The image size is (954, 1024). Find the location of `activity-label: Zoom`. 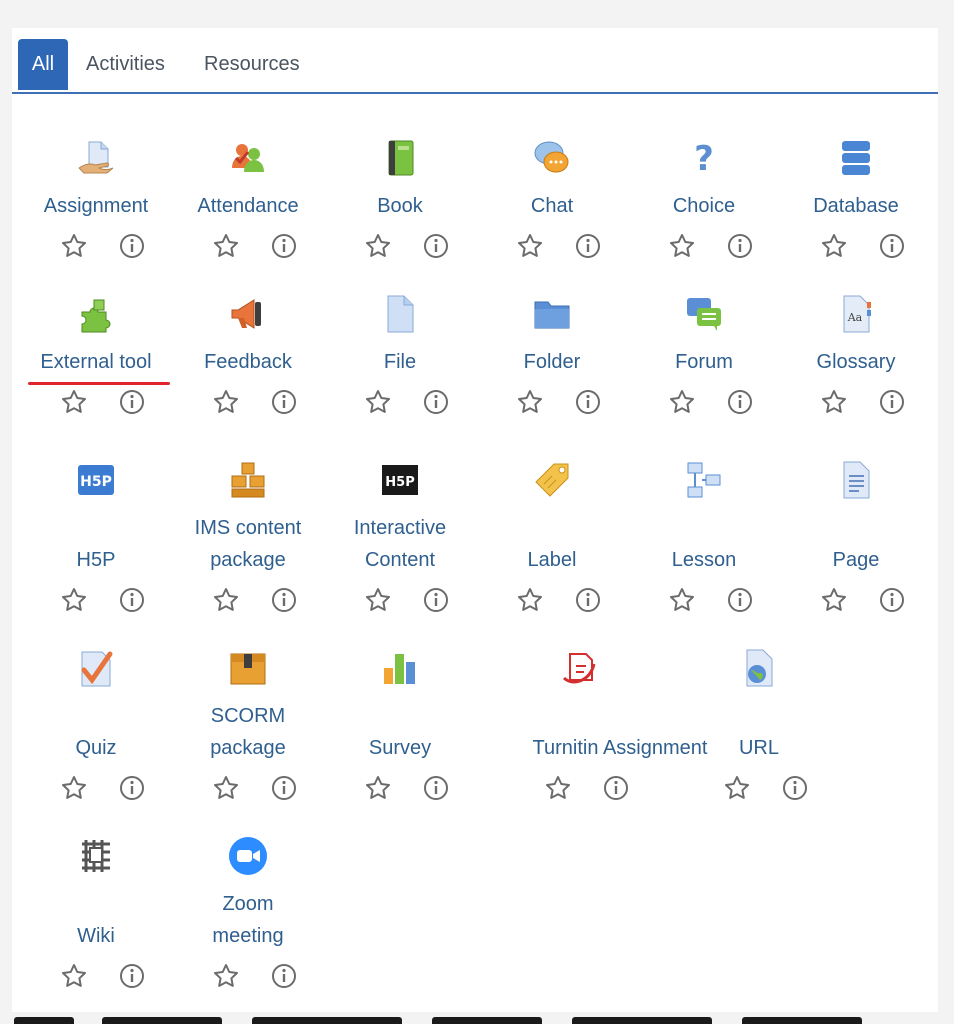

activity-label: Zoom is located at coordinates (248, 904).